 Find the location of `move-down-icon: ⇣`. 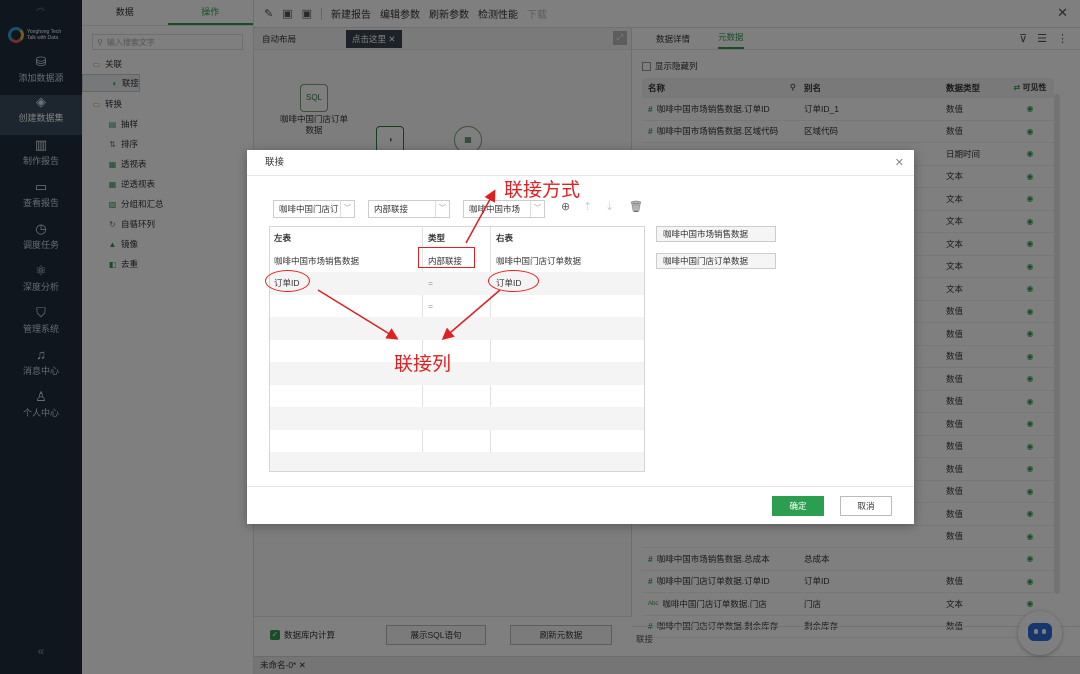

move-down-icon: ⇣ is located at coordinates (609, 206).